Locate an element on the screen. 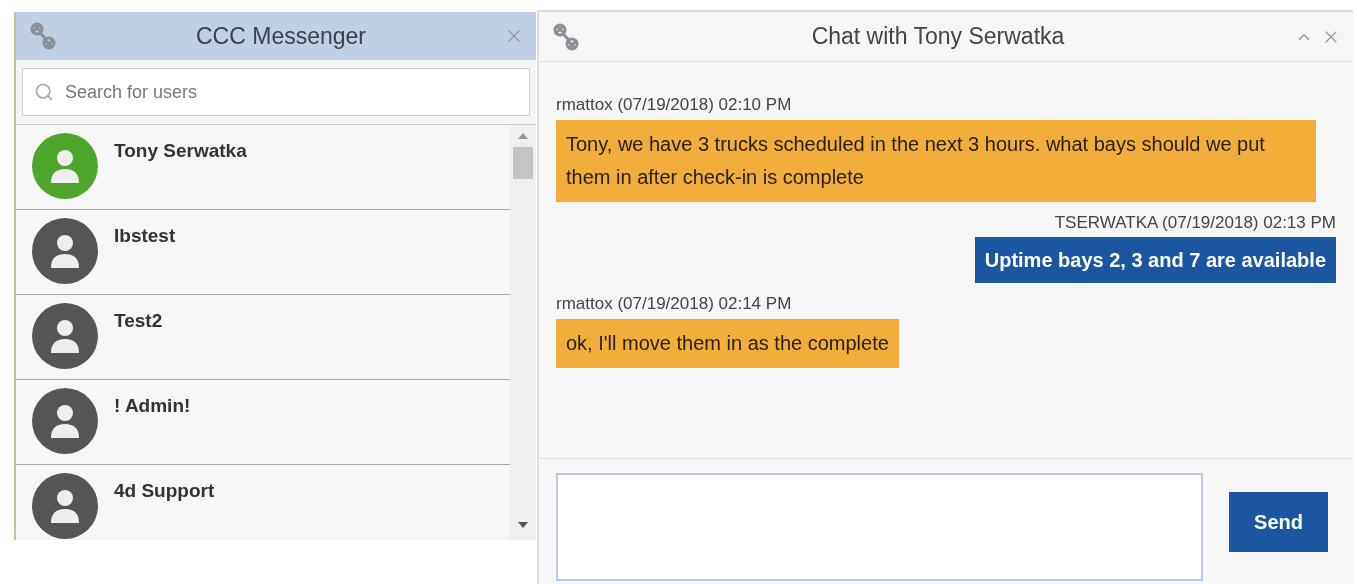 The width and height of the screenshot is (1357, 584). contact-name: Tony Serwatka is located at coordinates (180, 151).